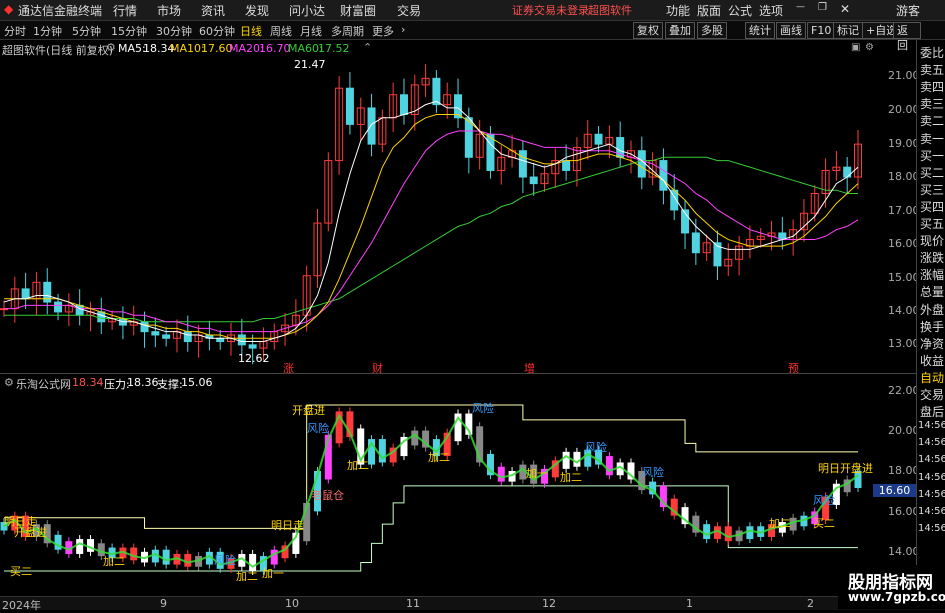 This screenshot has width=945, height=613. What do you see at coordinates (86, 31) in the screenshot?
I see `period-tab: 5分钟` at bounding box center [86, 31].